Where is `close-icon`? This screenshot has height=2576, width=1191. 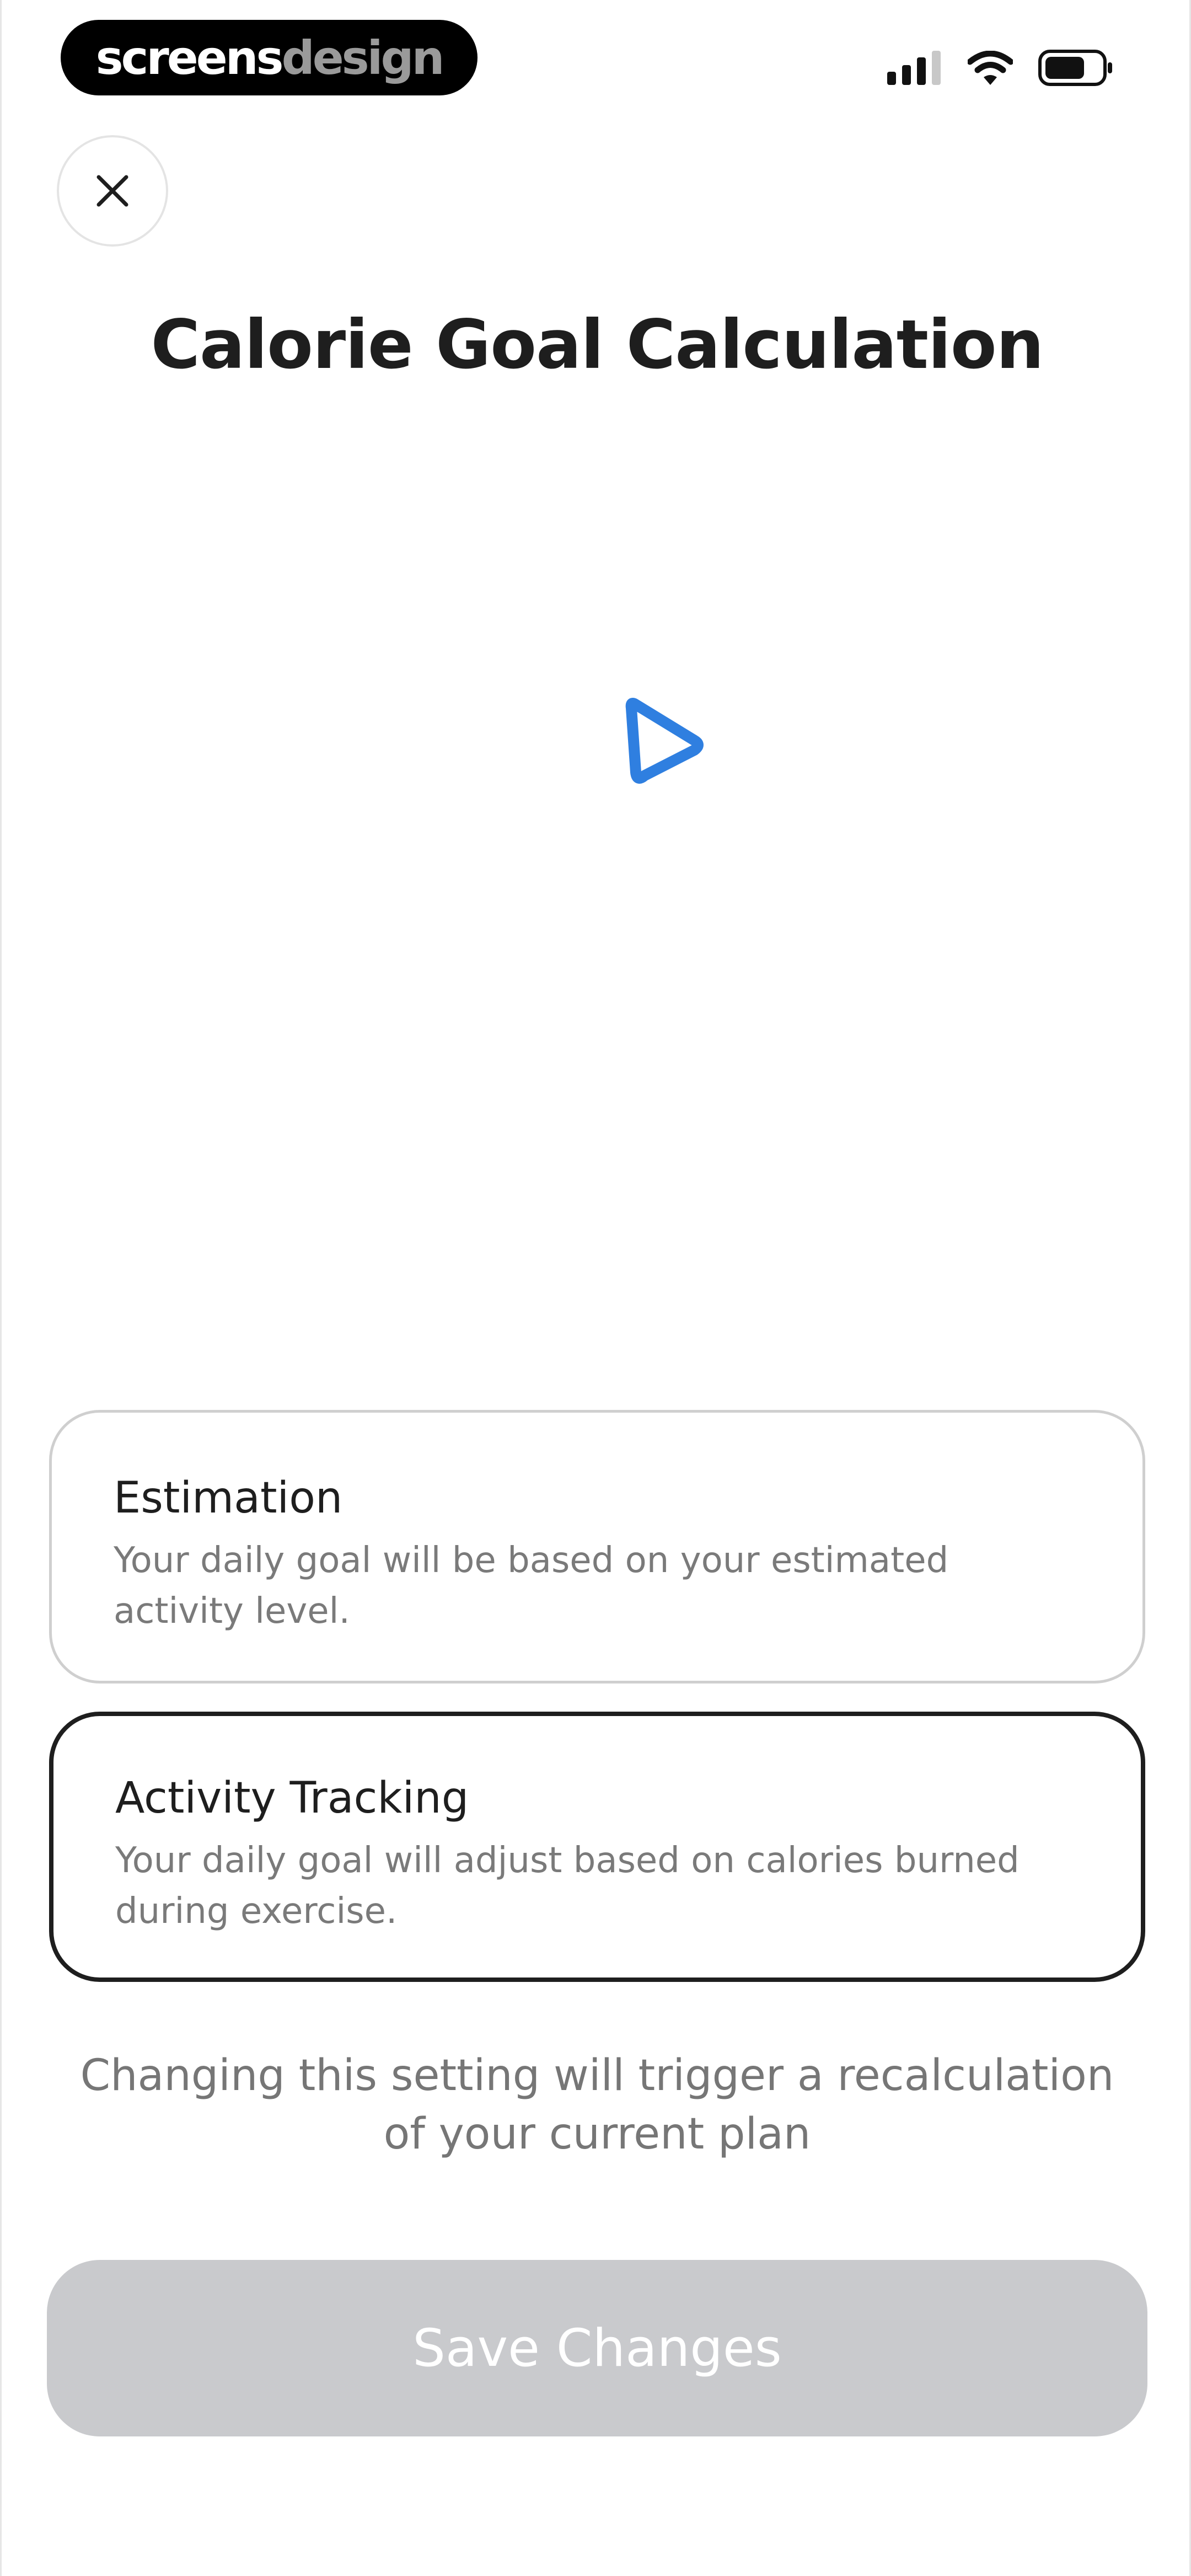
close-icon is located at coordinates (112, 191).